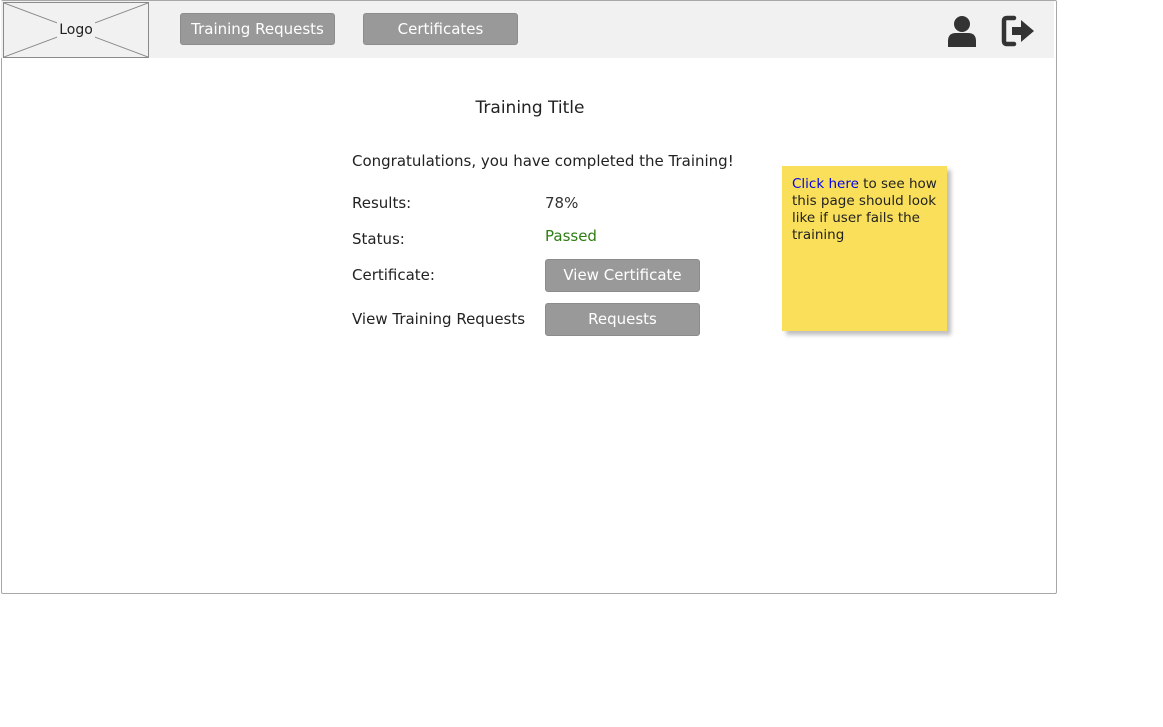 This screenshot has height=727, width=1163. What do you see at coordinates (962, 31) in the screenshot?
I see `user-icon` at bounding box center [962, 31].